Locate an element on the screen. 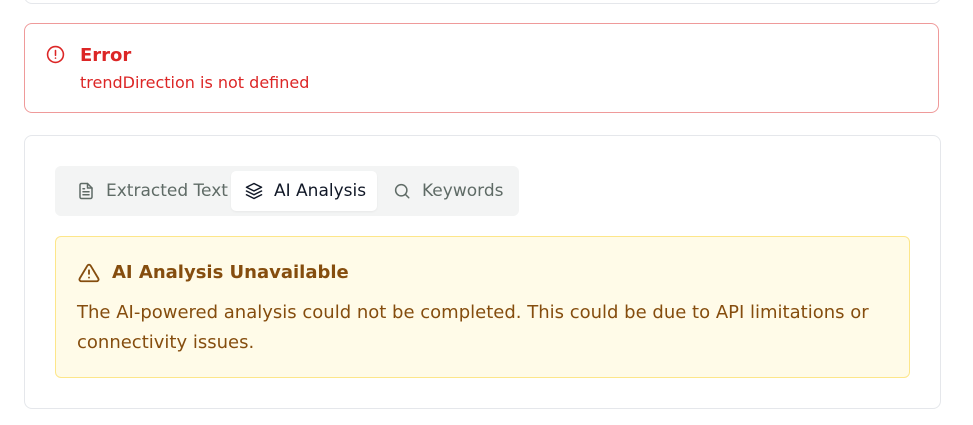 The image size is (973, 425). alert-title: AI Analysis Unavailable is located at coordinates (230, 272).